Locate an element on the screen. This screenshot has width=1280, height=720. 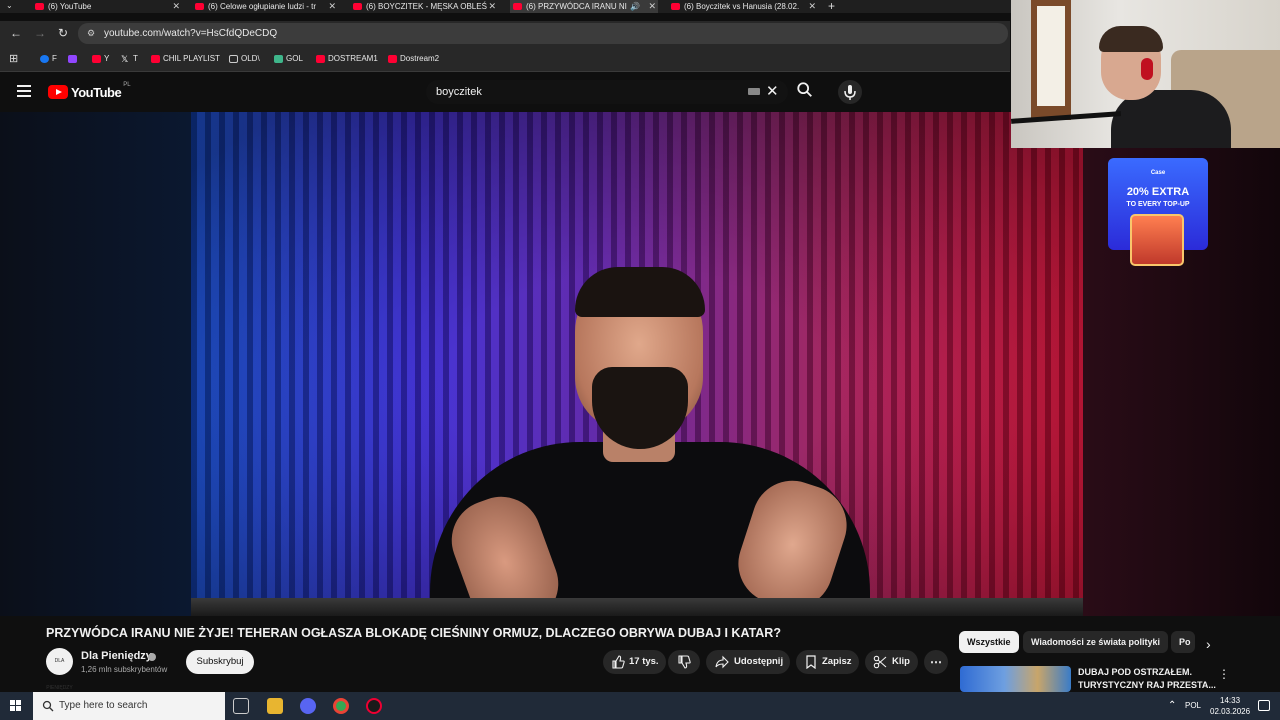
forward-arrow-icon: → is located at coordinates (40, 33).